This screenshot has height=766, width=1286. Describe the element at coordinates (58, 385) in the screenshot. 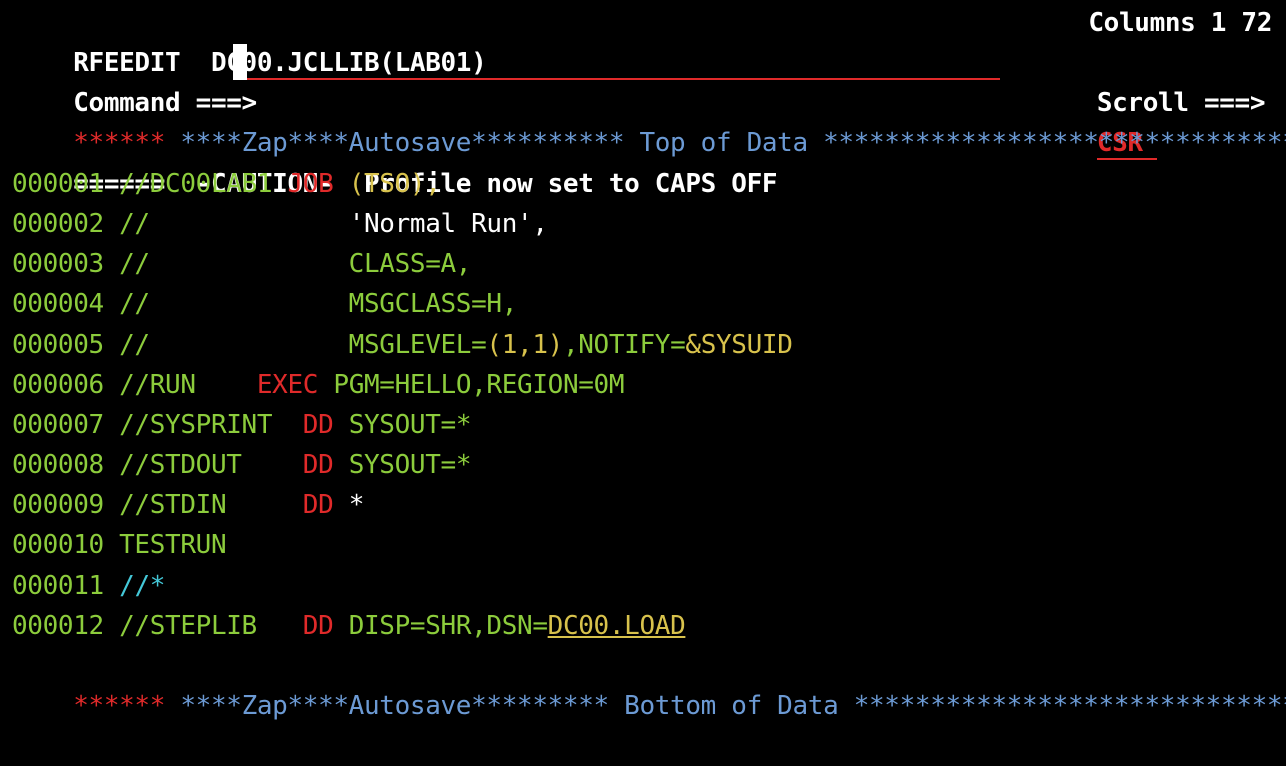

I see `line-number: 000006` at that location.